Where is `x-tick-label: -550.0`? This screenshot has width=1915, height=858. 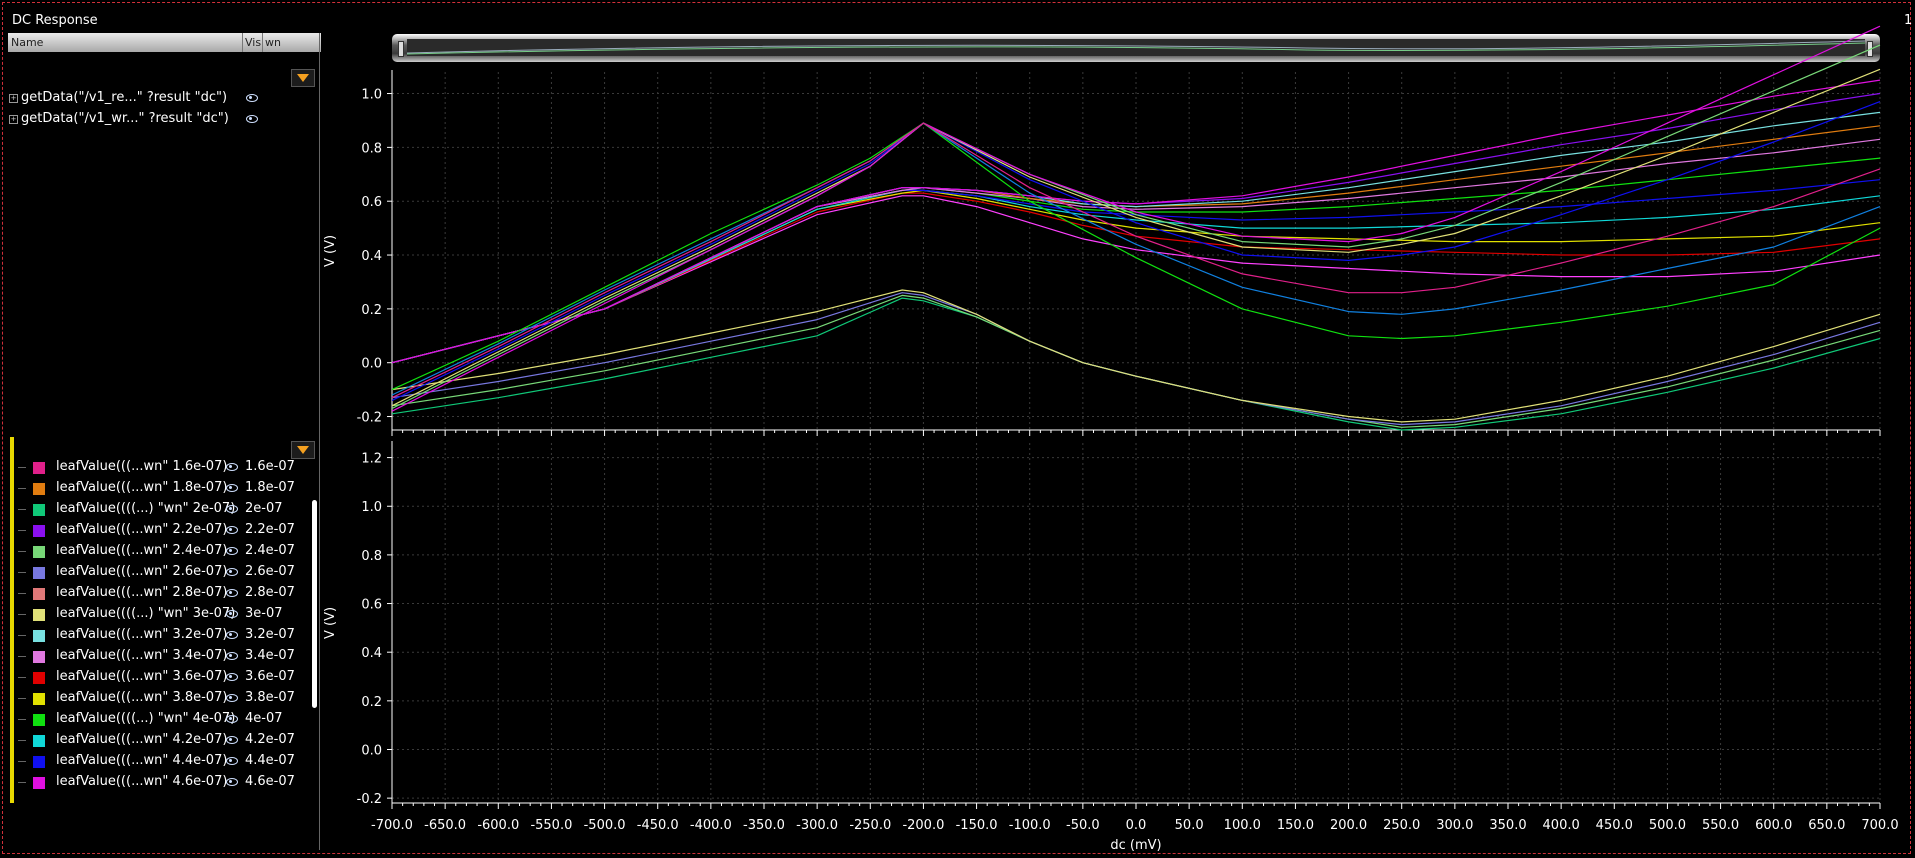
x-tick-label: -550.0 is located at coordinates (551, 825).